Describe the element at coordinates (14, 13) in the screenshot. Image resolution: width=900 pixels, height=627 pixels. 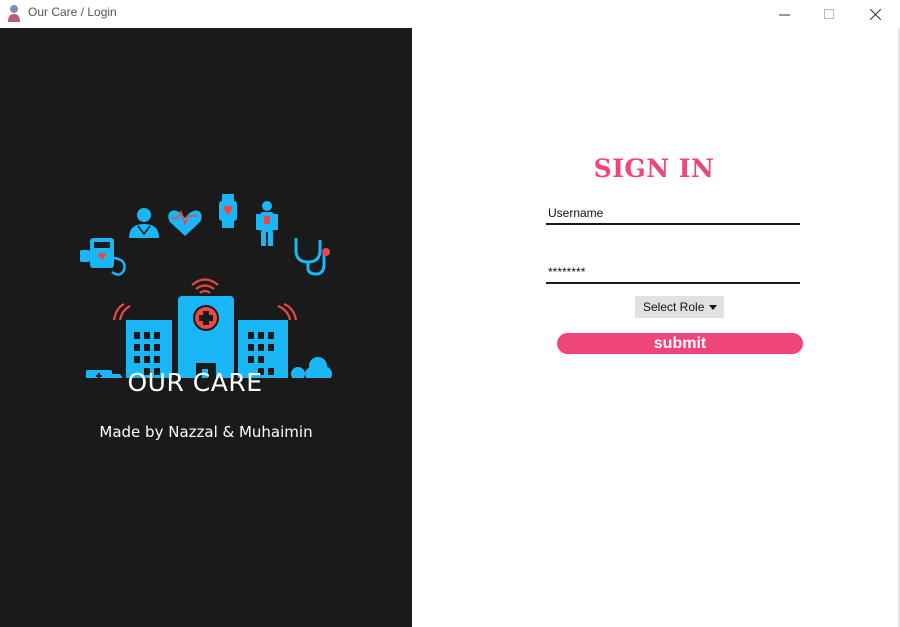
I see `user-icon` at that location.